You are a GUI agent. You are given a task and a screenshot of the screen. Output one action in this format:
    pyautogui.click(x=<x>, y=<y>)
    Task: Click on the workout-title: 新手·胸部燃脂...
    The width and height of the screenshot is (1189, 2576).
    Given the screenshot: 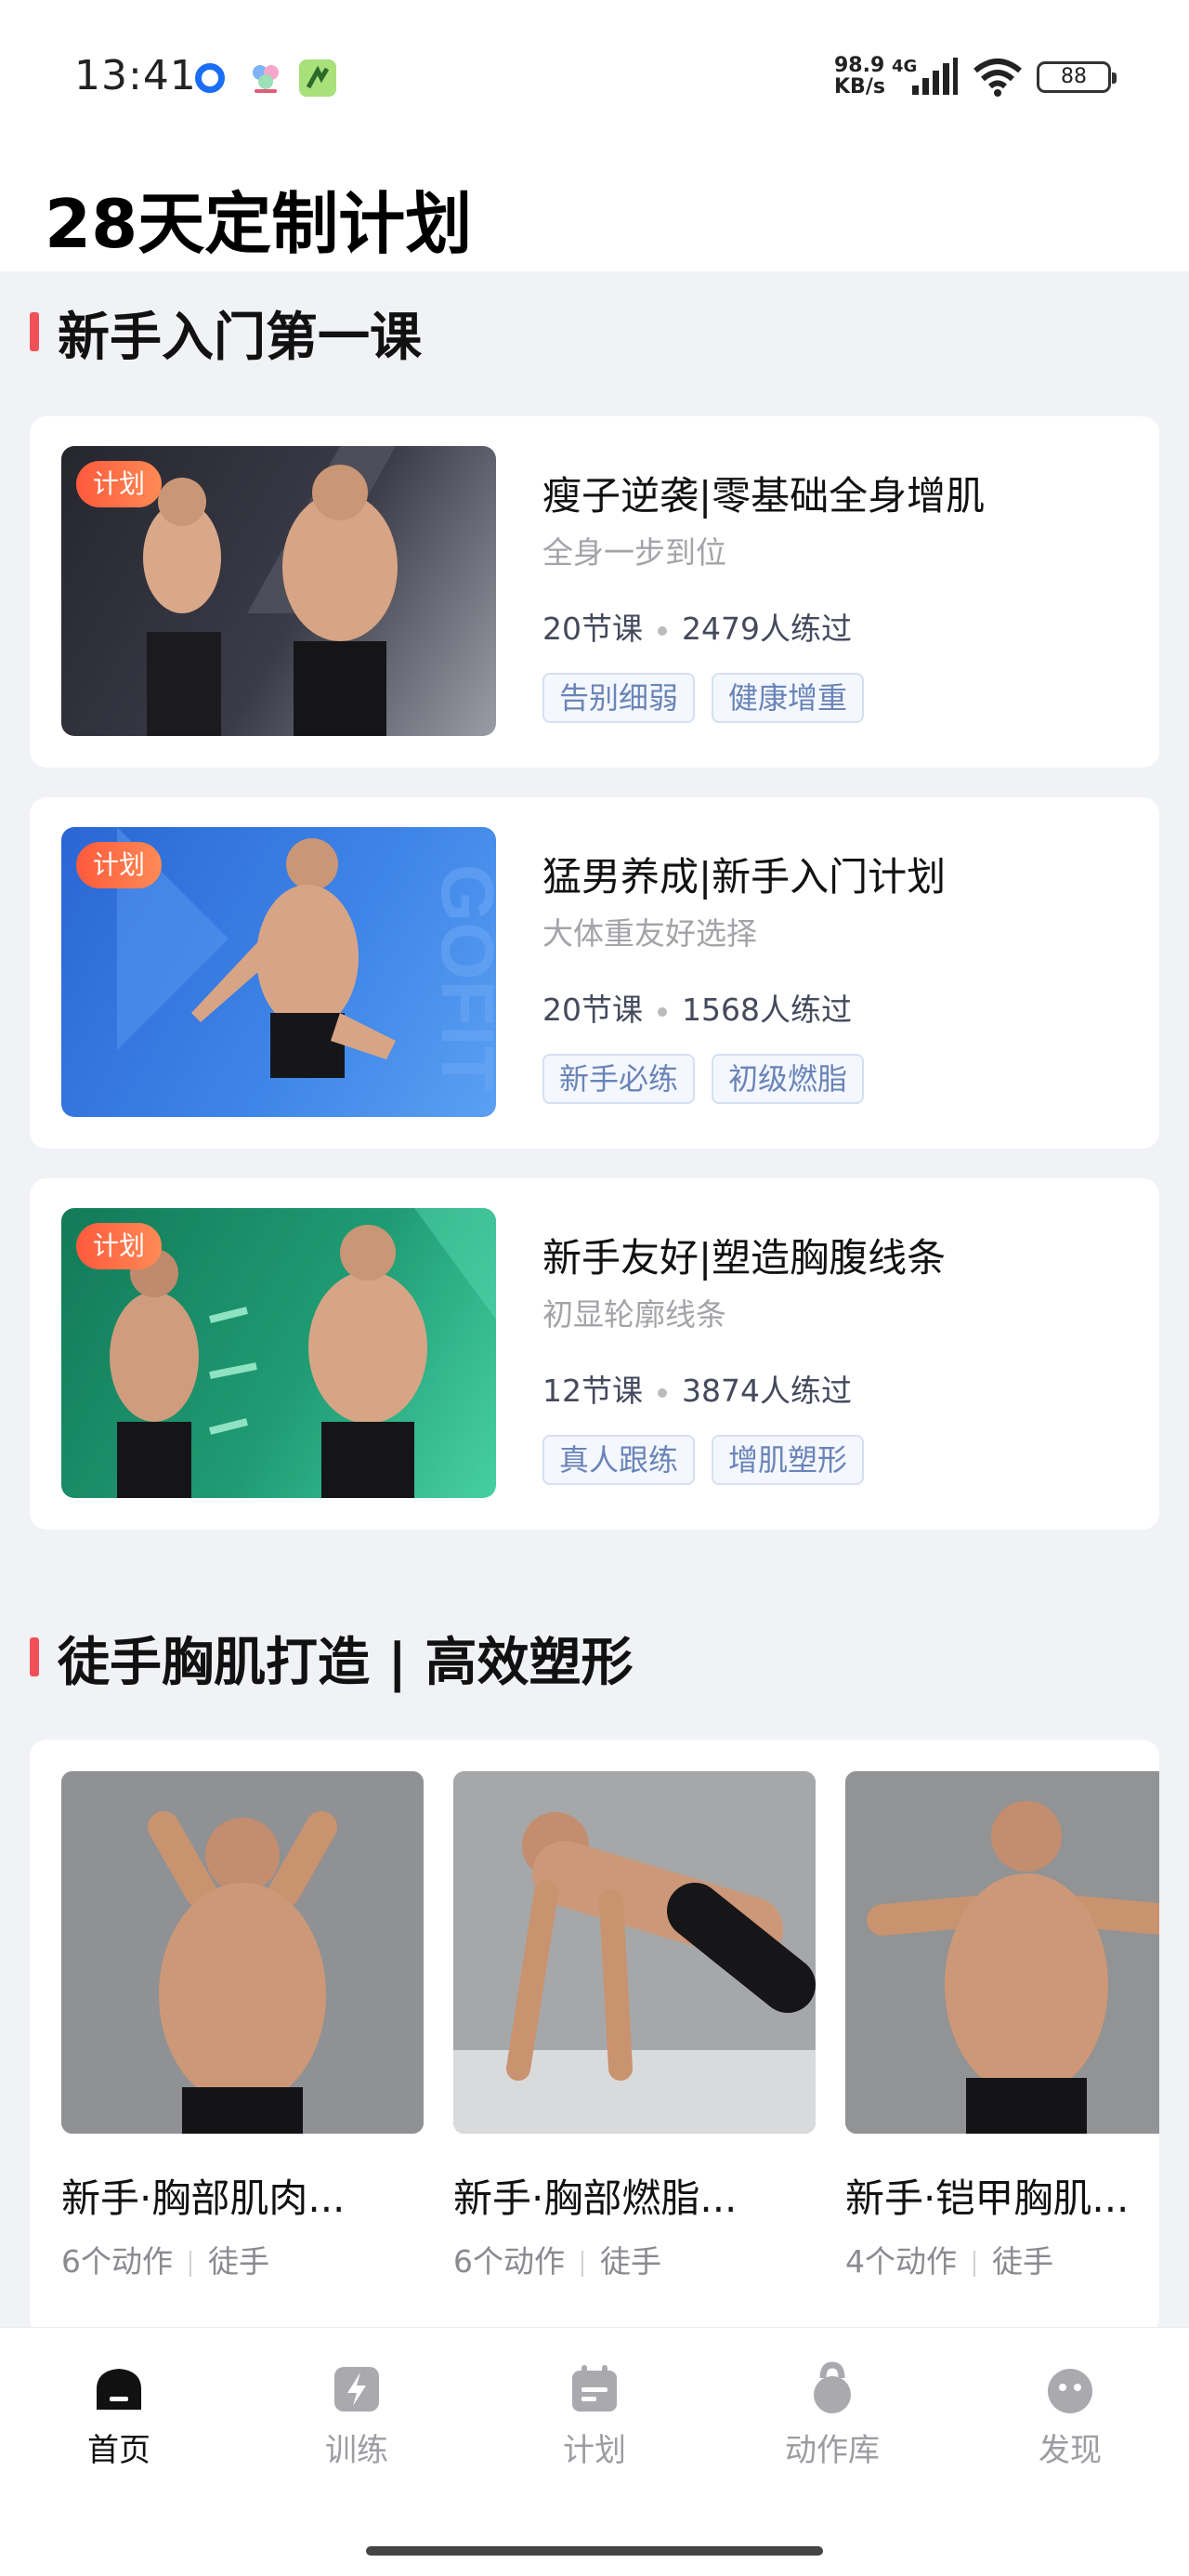 What is the action you would take?
    pyautogui.click(x=595, y=2198)
    